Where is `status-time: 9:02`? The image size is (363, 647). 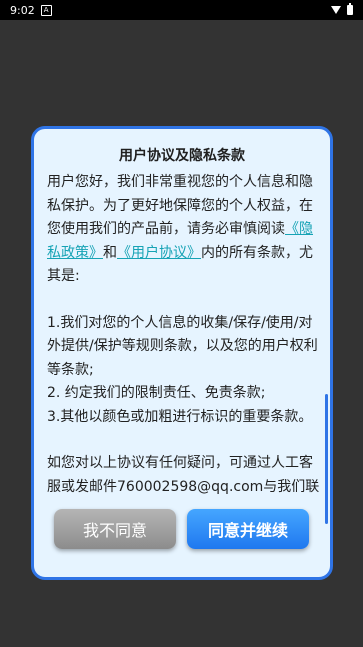 status-time: 9:02 is located at coordinates (22, 10).